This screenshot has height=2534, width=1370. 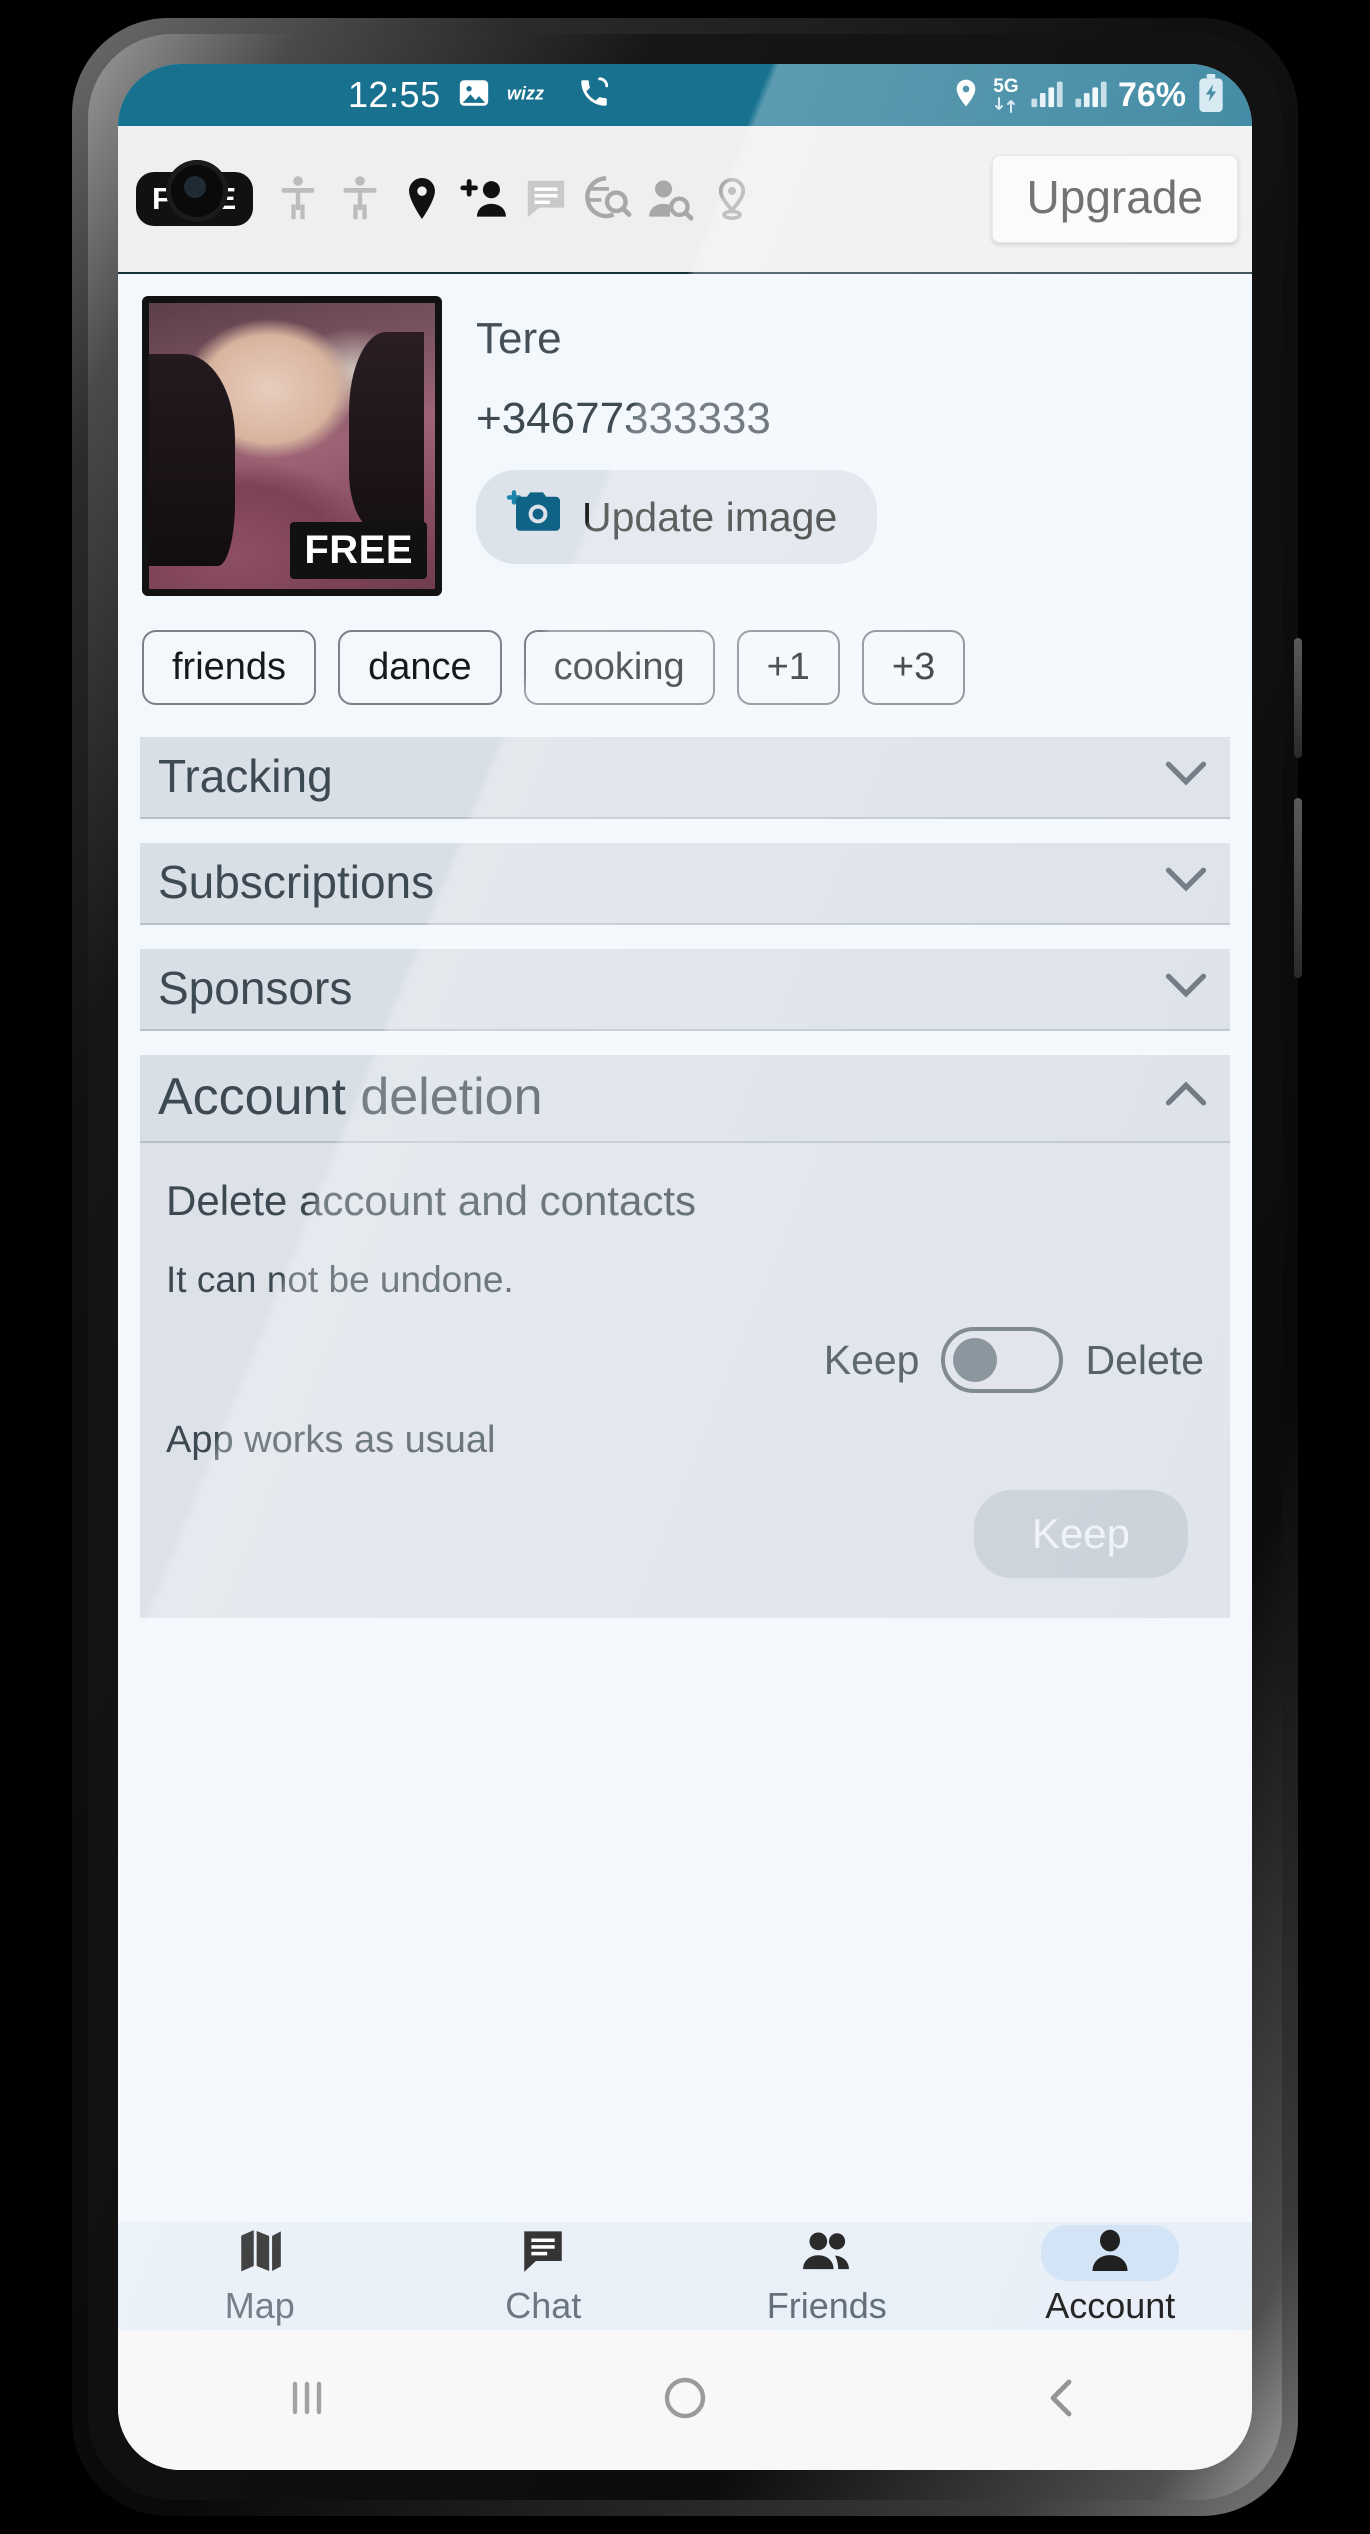 I want to click on tag-chip: +3, so click(x=913, y=667).